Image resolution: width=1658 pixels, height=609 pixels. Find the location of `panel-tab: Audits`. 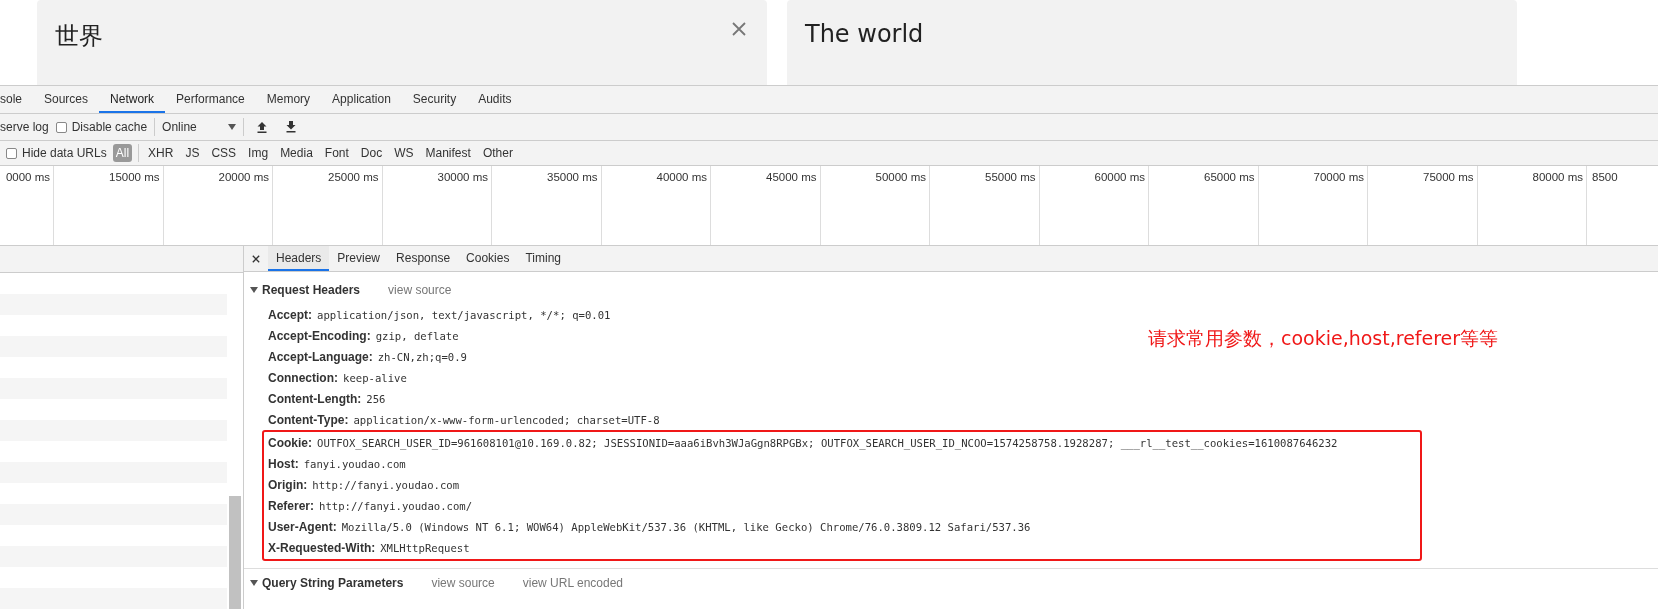

panel-tab: Audits is located at coordinates (495, 99).